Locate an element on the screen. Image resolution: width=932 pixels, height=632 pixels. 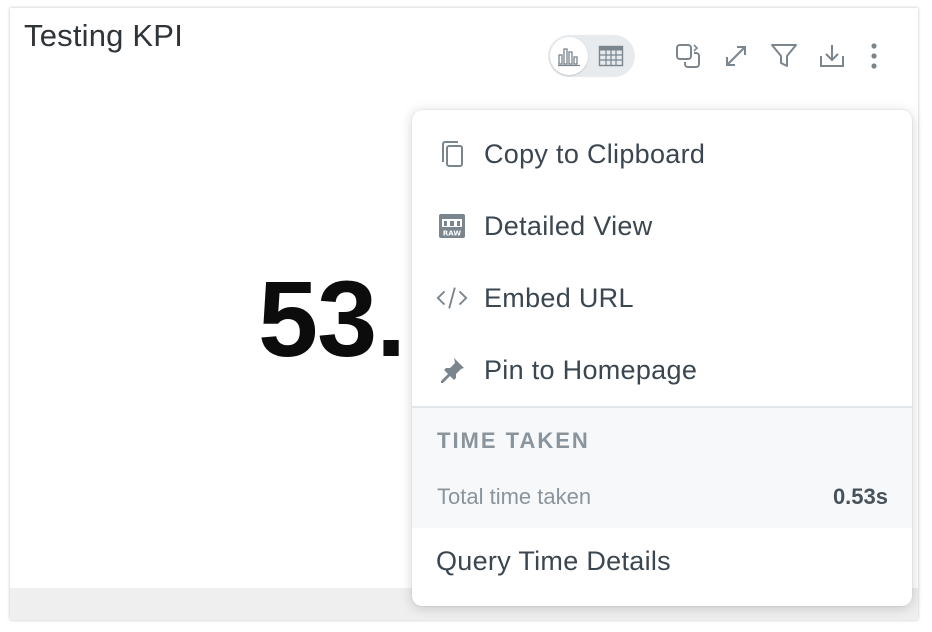
table-view-option is located at coordinates (611, 56).